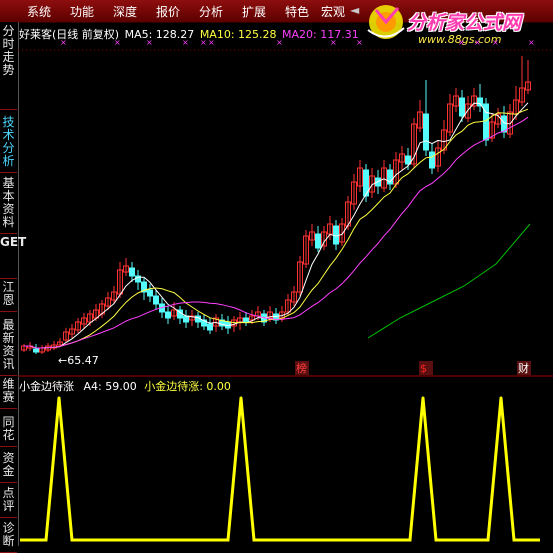  I want to click on event-mark-text: $, so click(423, 368).